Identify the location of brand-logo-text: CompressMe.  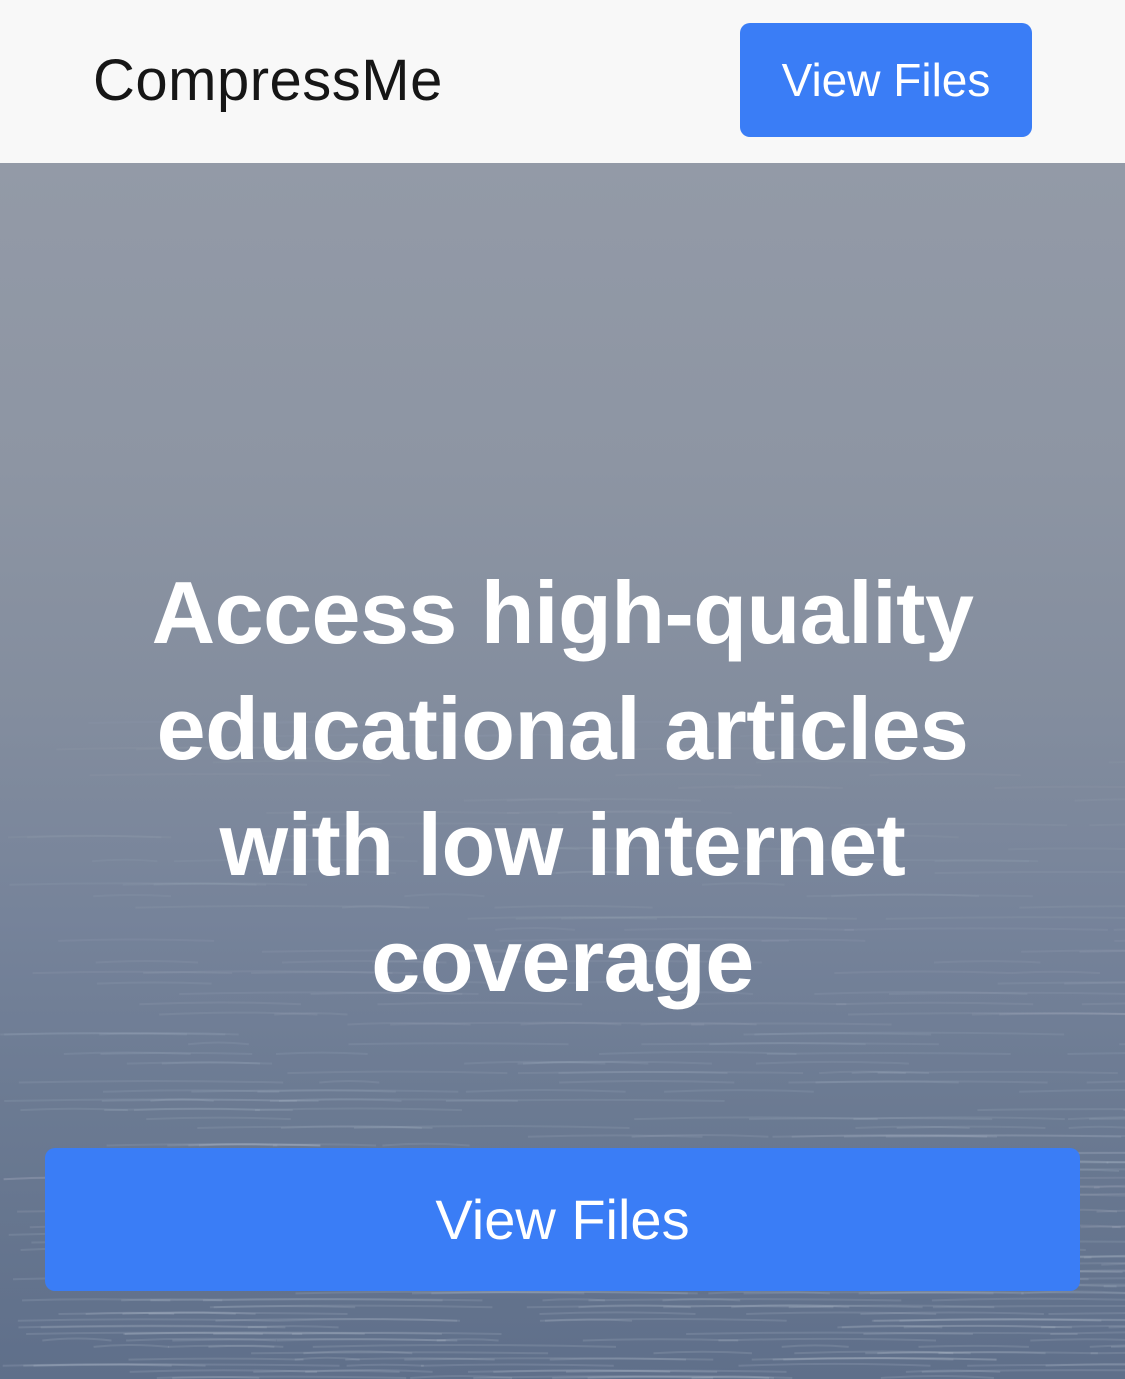
(268, 81).